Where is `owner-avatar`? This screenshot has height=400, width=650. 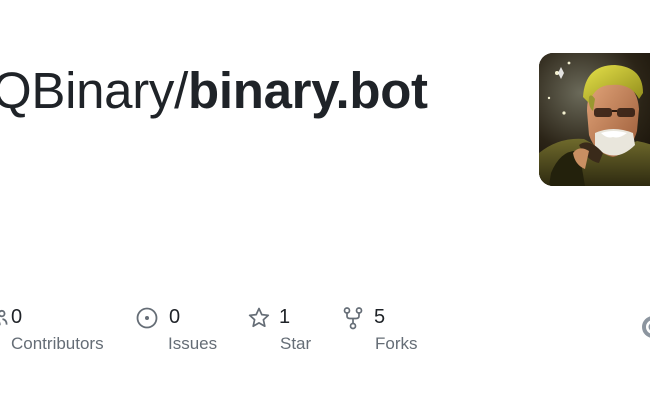
owner-avatar is located at coordinates (594, 119).